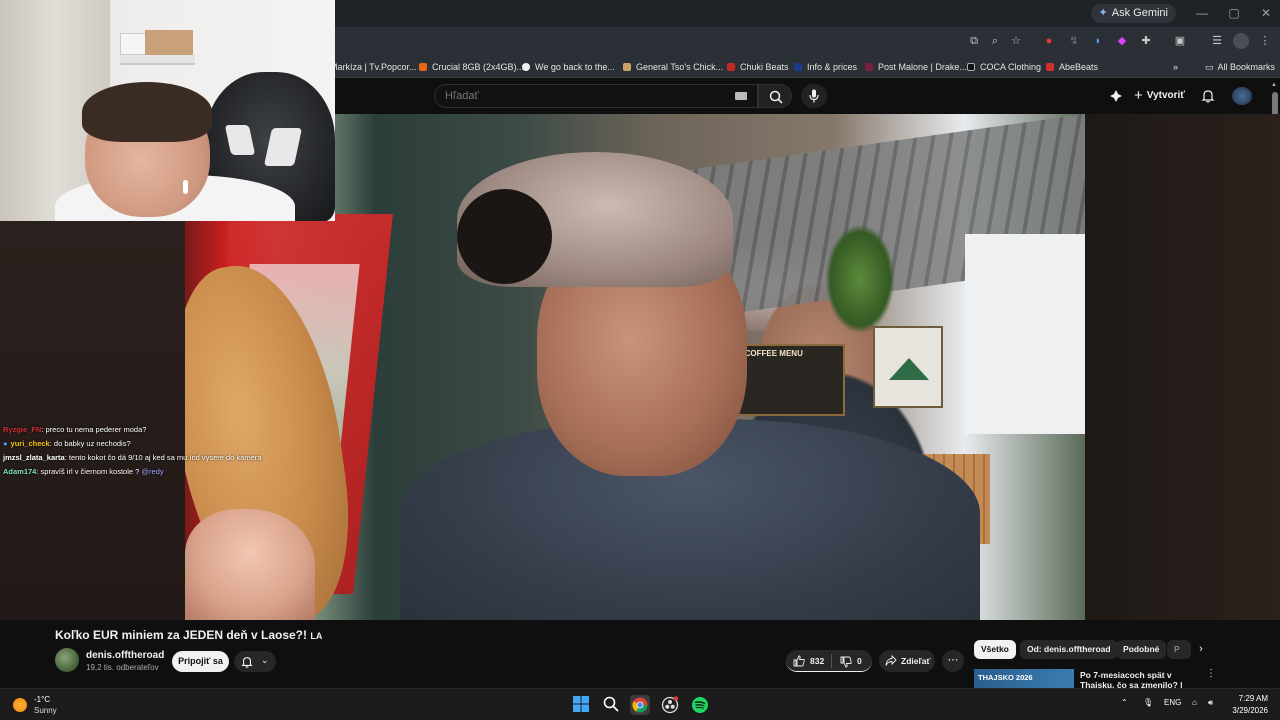  I want to click on plus-icon: +, so click(1138, 95).